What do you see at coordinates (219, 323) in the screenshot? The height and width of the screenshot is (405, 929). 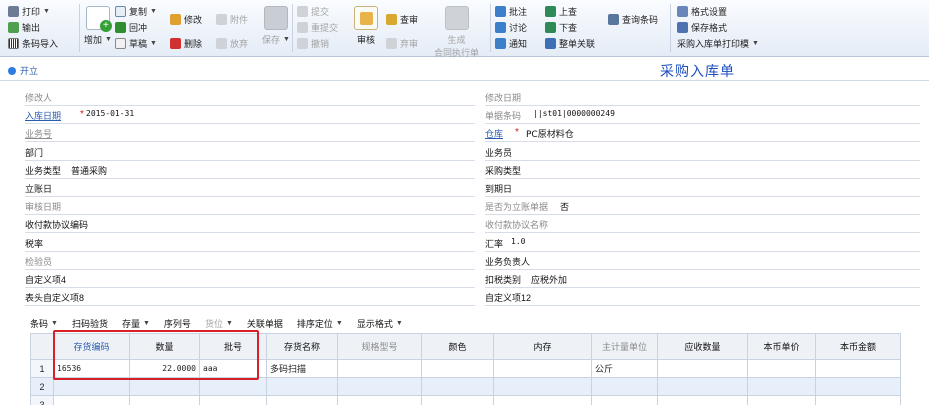 I see `grid-location-button: 货位 ▼` at bounding box center [219, 323].